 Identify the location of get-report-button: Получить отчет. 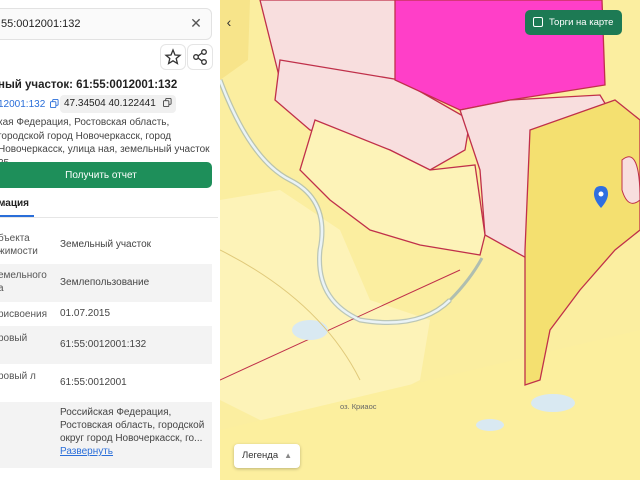
(106, 175).